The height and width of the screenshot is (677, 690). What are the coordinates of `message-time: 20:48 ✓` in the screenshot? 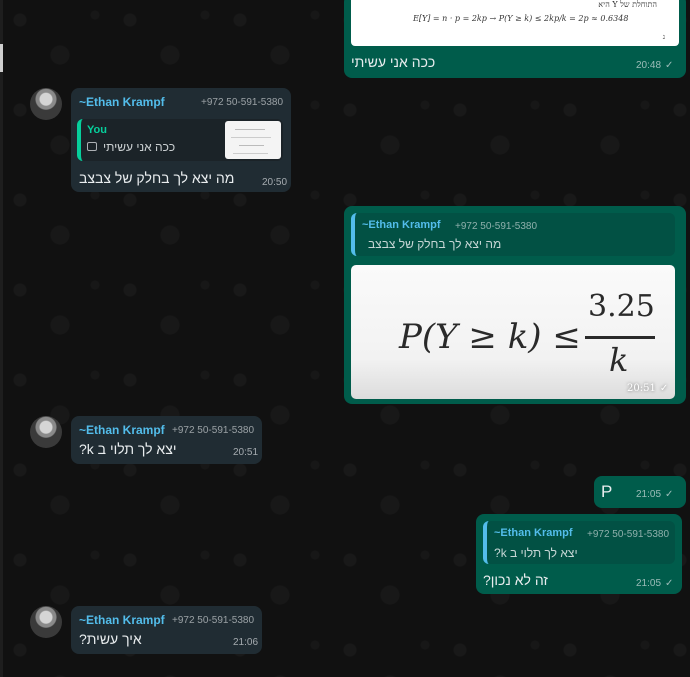 It's located at (654, 65).